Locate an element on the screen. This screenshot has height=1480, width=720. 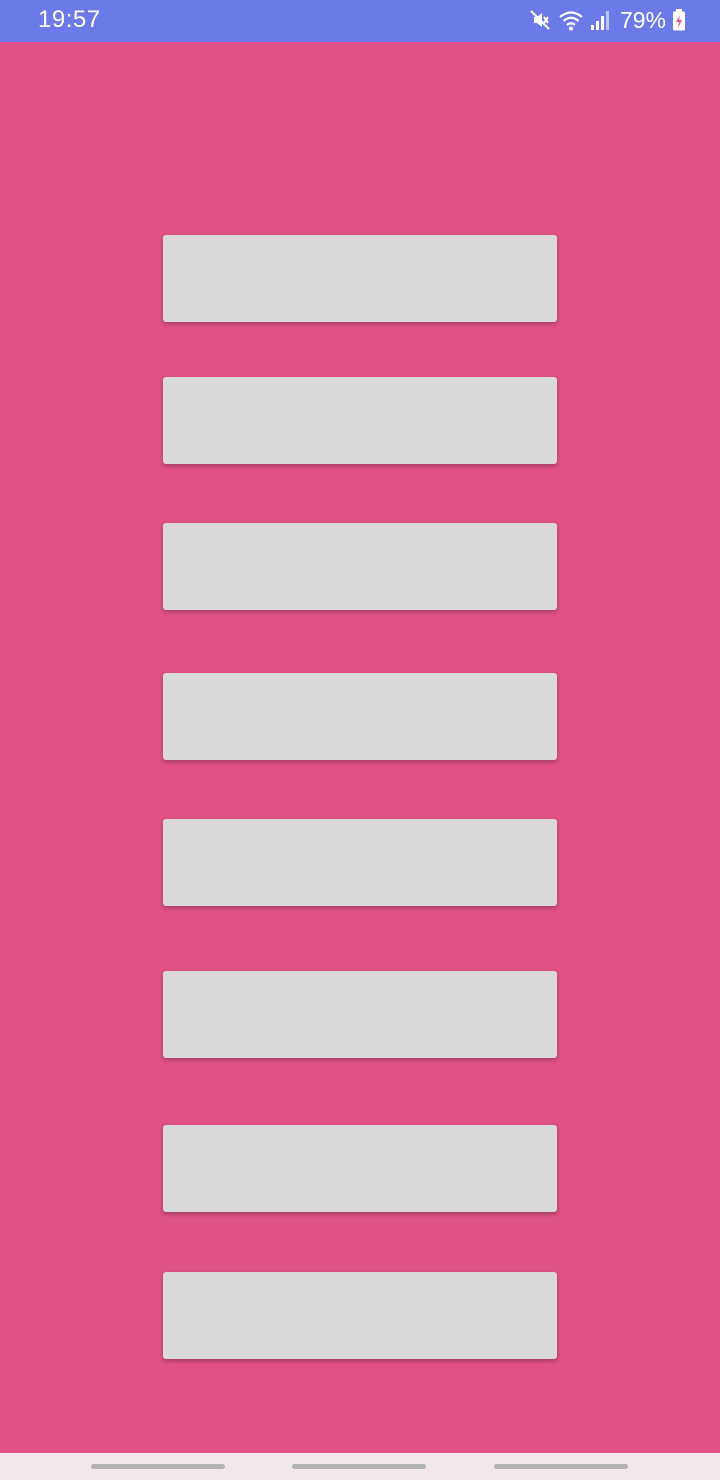
nav-handle-center is located at coordinates (359, 1466).